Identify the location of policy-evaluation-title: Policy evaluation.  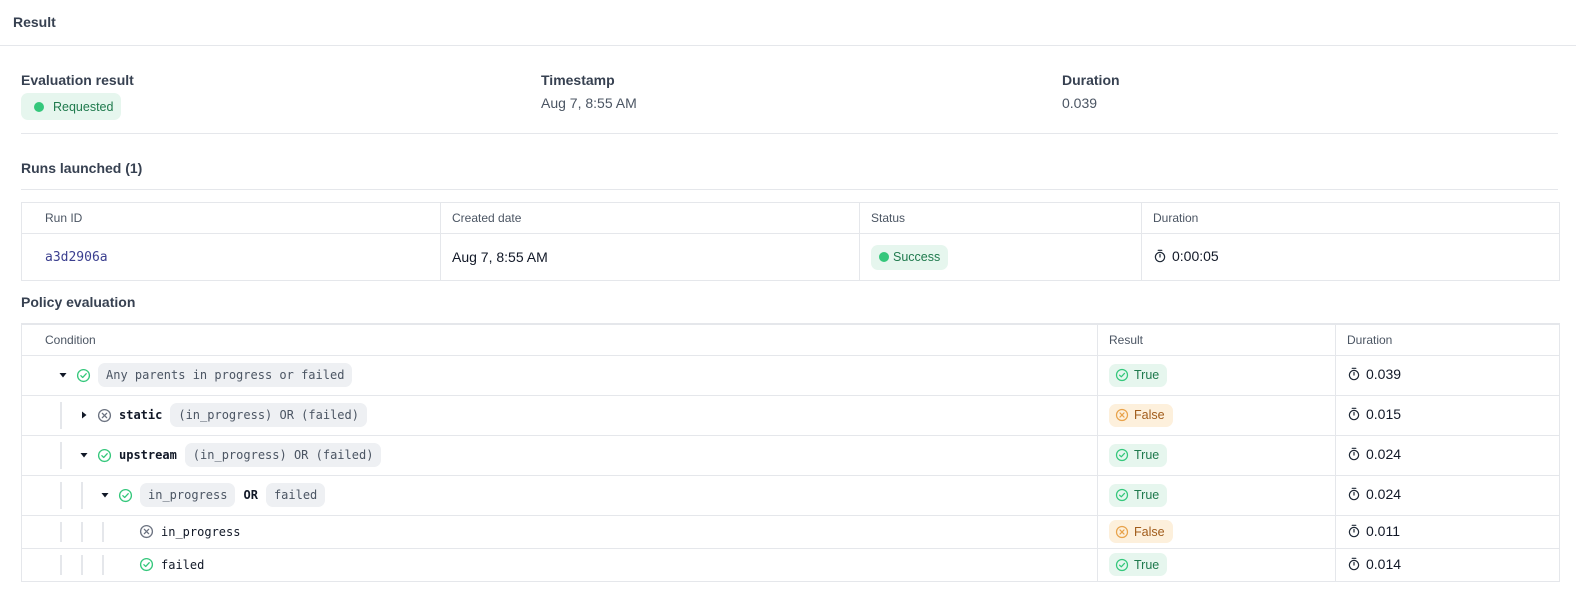
(78, 302).